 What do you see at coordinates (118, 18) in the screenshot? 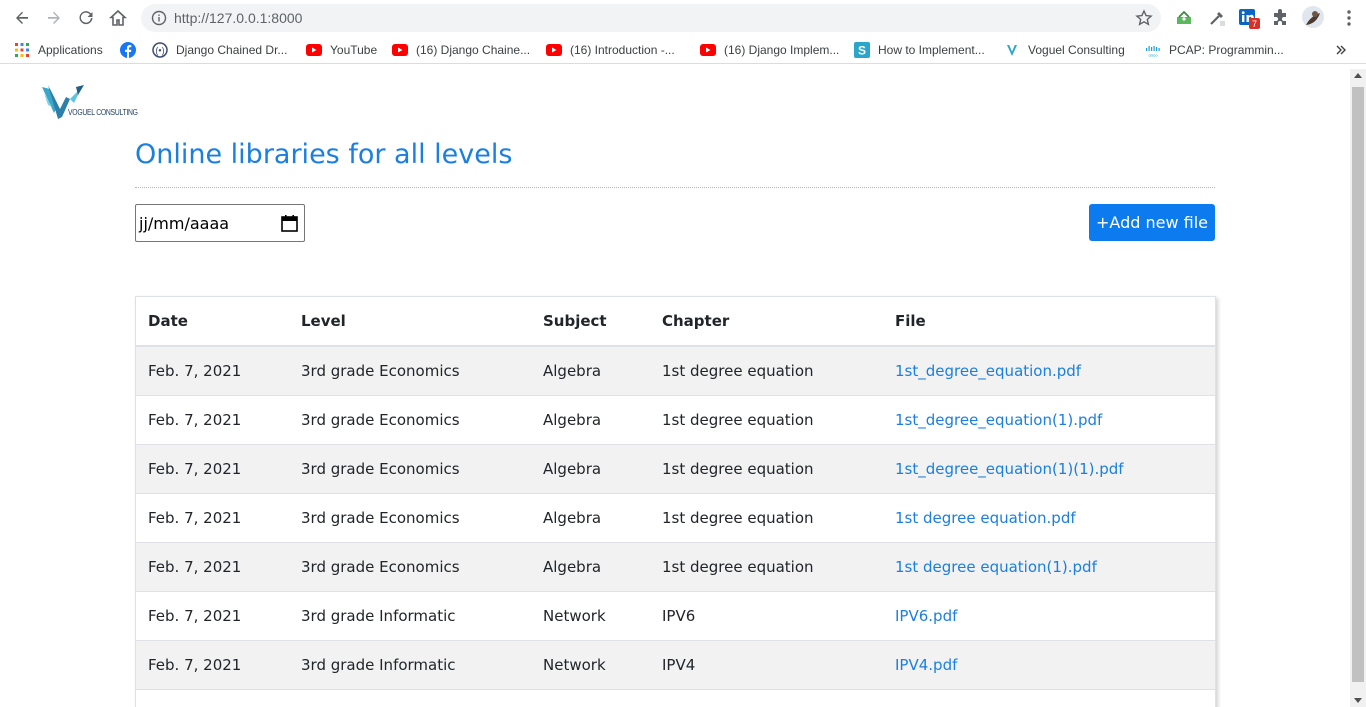
I see `home-icon` at bounding box center [118, 18].